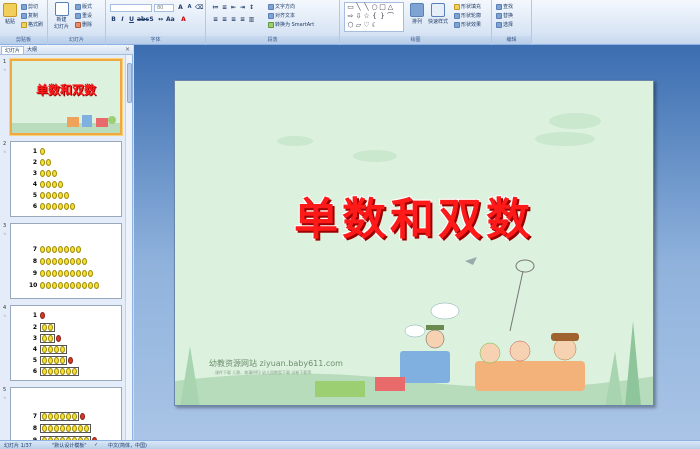  I want to click on shrink-font-icon: A, so click(189, 7).